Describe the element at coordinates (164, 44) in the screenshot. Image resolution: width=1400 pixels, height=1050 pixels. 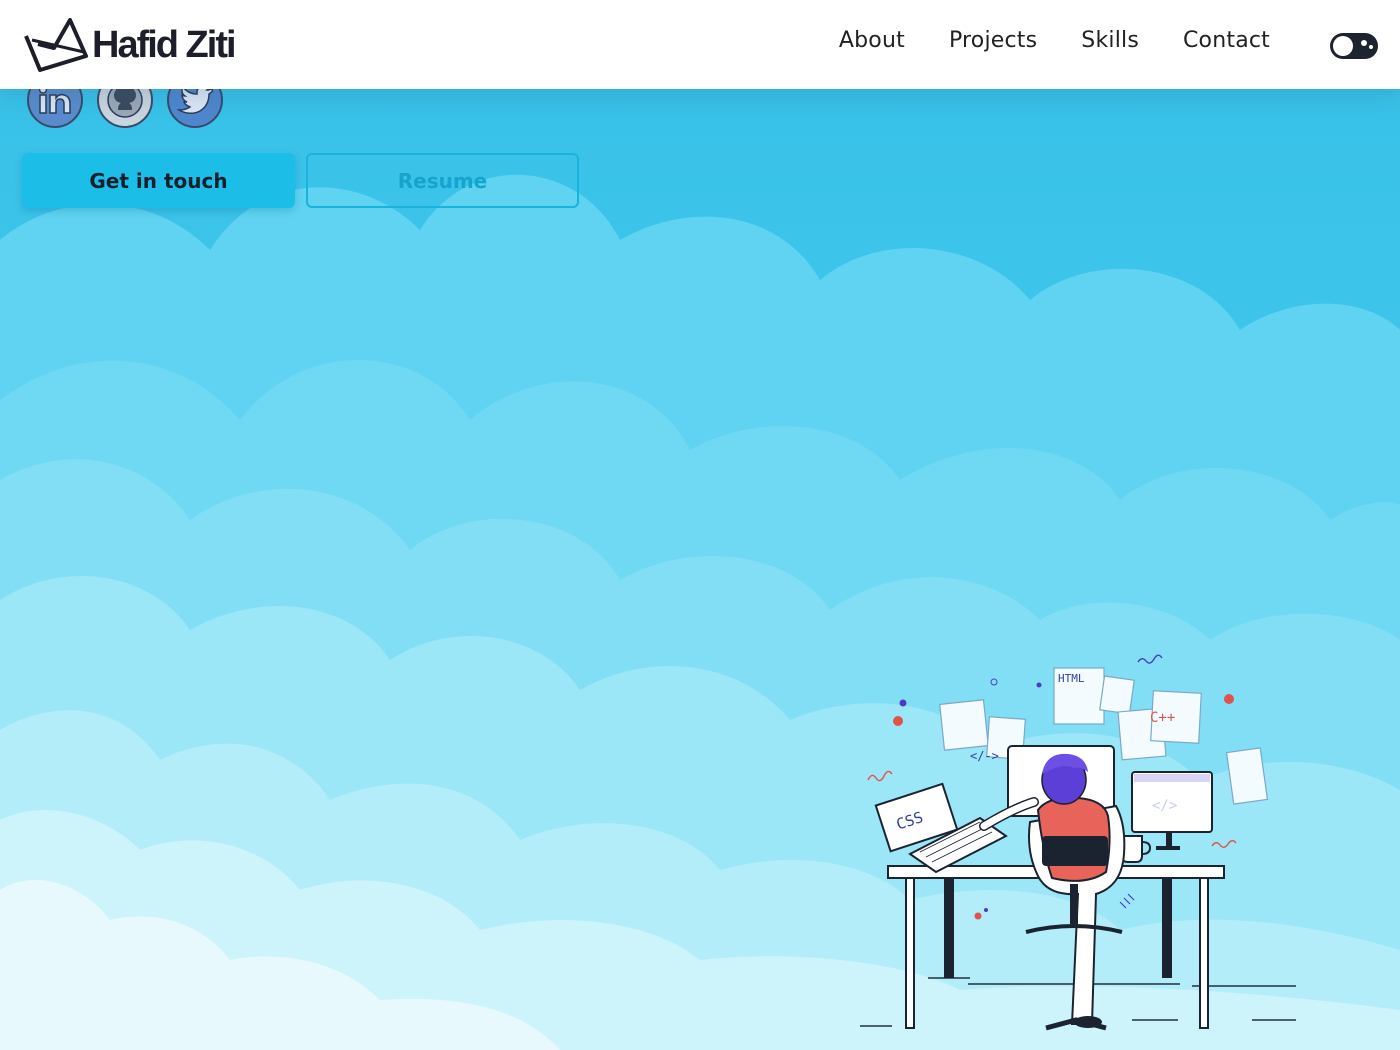
I see `brand-name: Hafid Ziti` at that location.